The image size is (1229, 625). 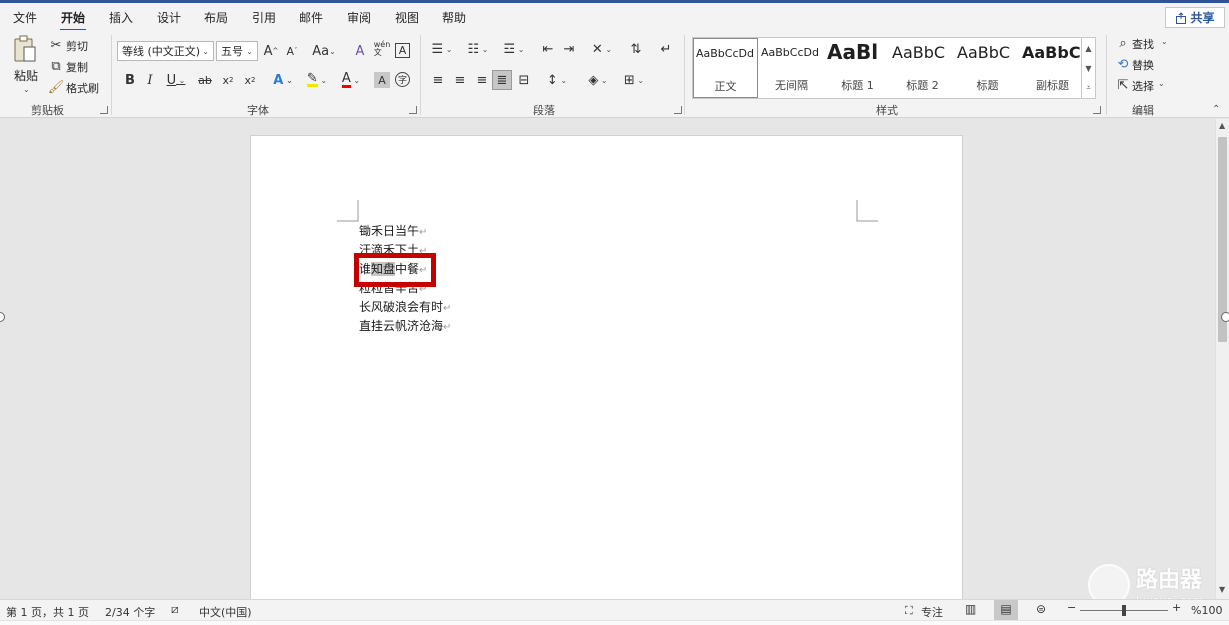 I want to click on paragraph-launcher-icon, so click(x=678, y=110).